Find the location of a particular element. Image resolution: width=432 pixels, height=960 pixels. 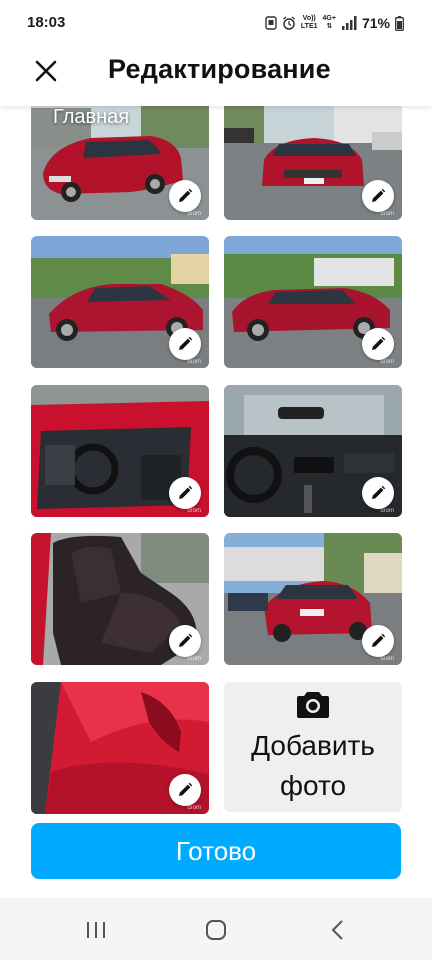

status-time: 18:03 is located at coordinates (46, 22).